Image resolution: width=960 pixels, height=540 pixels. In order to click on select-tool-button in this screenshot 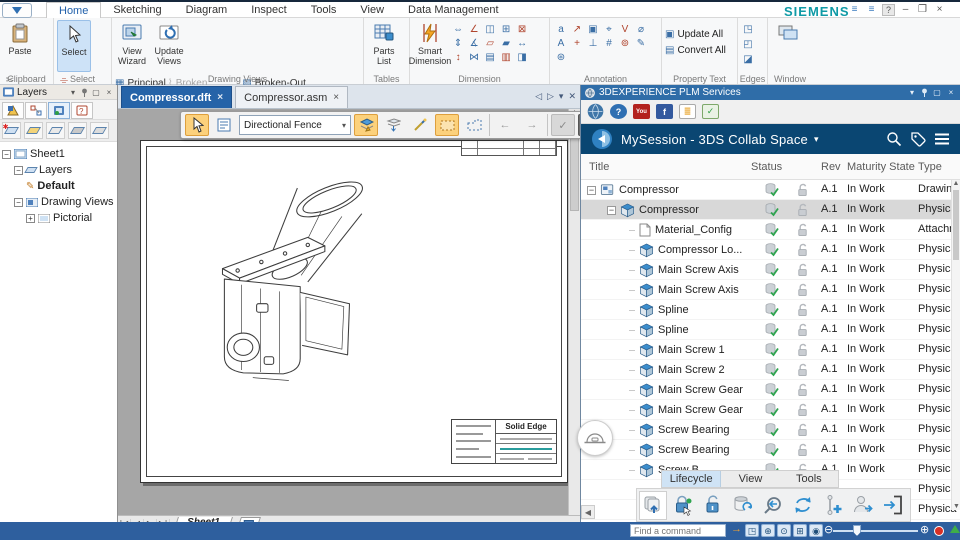, I will do `click(197, 125)`.